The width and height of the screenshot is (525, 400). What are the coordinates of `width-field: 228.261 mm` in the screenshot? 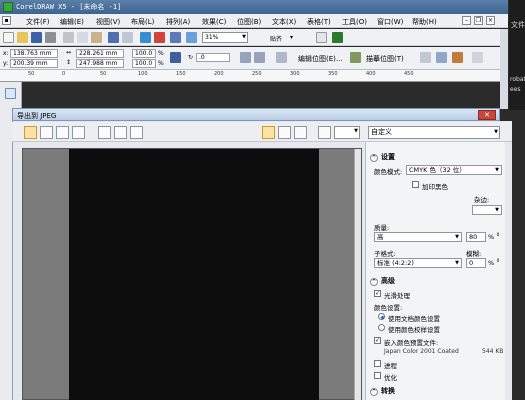 It's located at (100, 53).